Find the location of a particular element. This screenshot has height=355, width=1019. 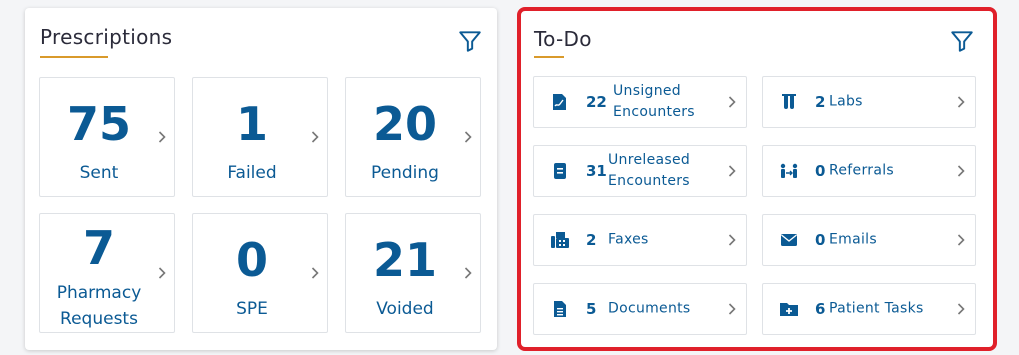

emails-label: Emails is located at coordinates (853, 239).